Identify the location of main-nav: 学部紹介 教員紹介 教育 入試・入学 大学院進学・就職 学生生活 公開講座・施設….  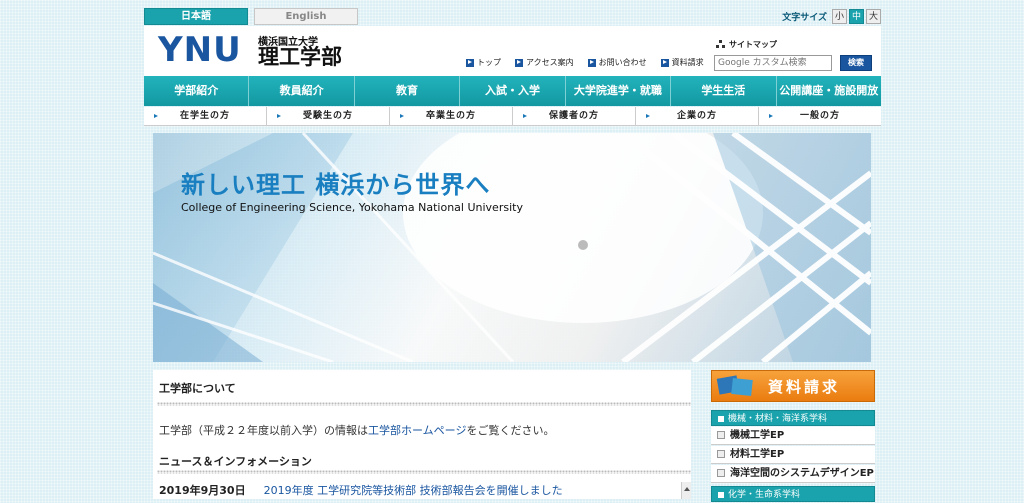
(512, 91).